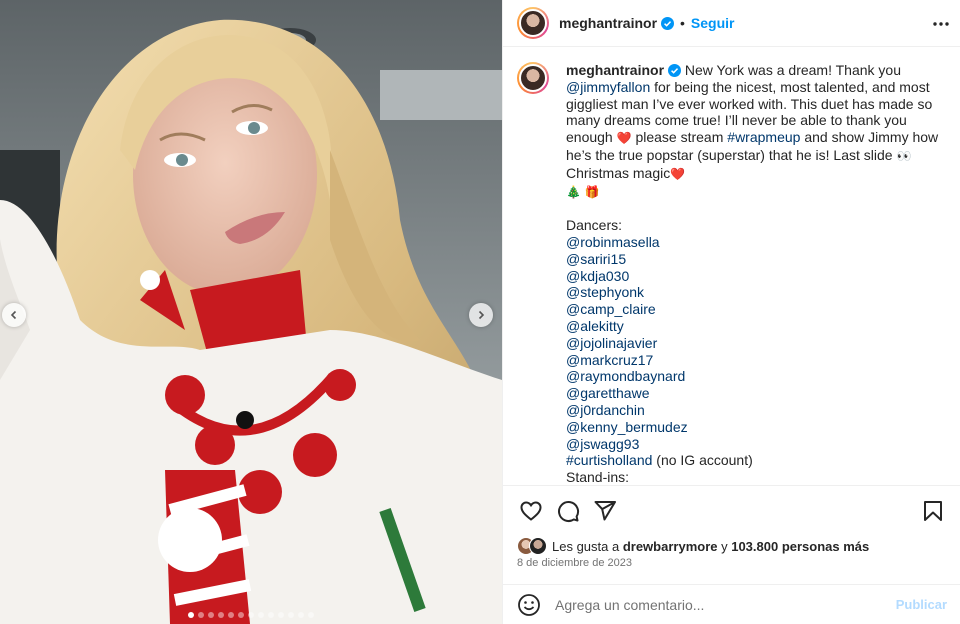 This screenshot has height=624, width=960. I want to click on caption-text: New York was a dream! Thank you, so click(792, 70).